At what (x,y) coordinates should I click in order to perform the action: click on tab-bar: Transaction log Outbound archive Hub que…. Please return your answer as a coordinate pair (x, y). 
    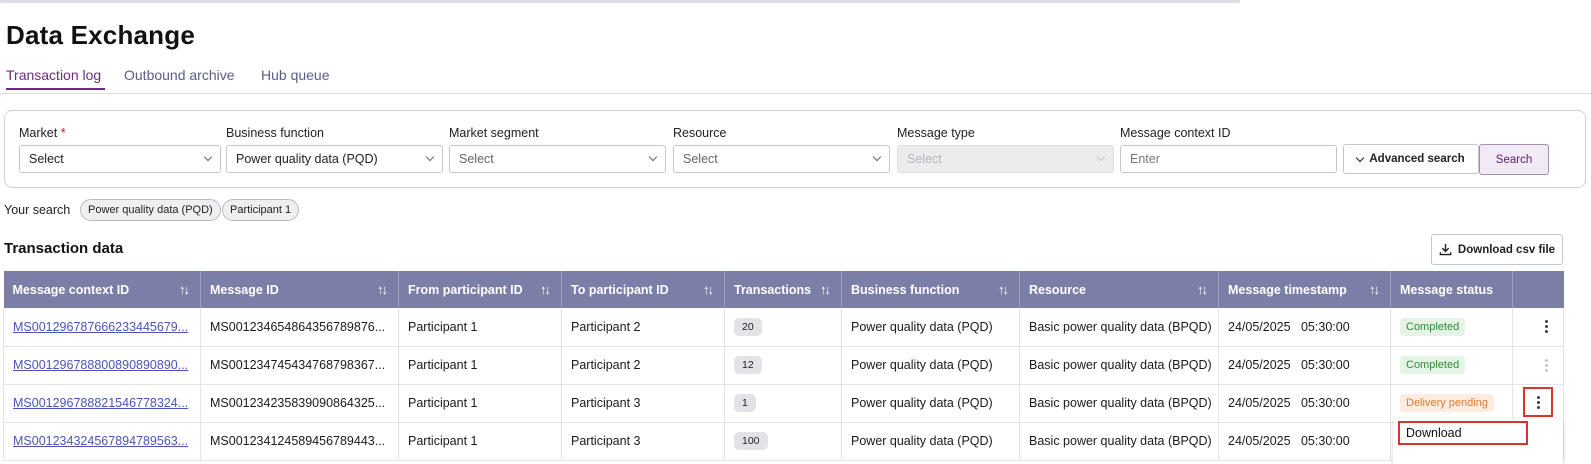
    Looking at the image, I should click on (795, 79).